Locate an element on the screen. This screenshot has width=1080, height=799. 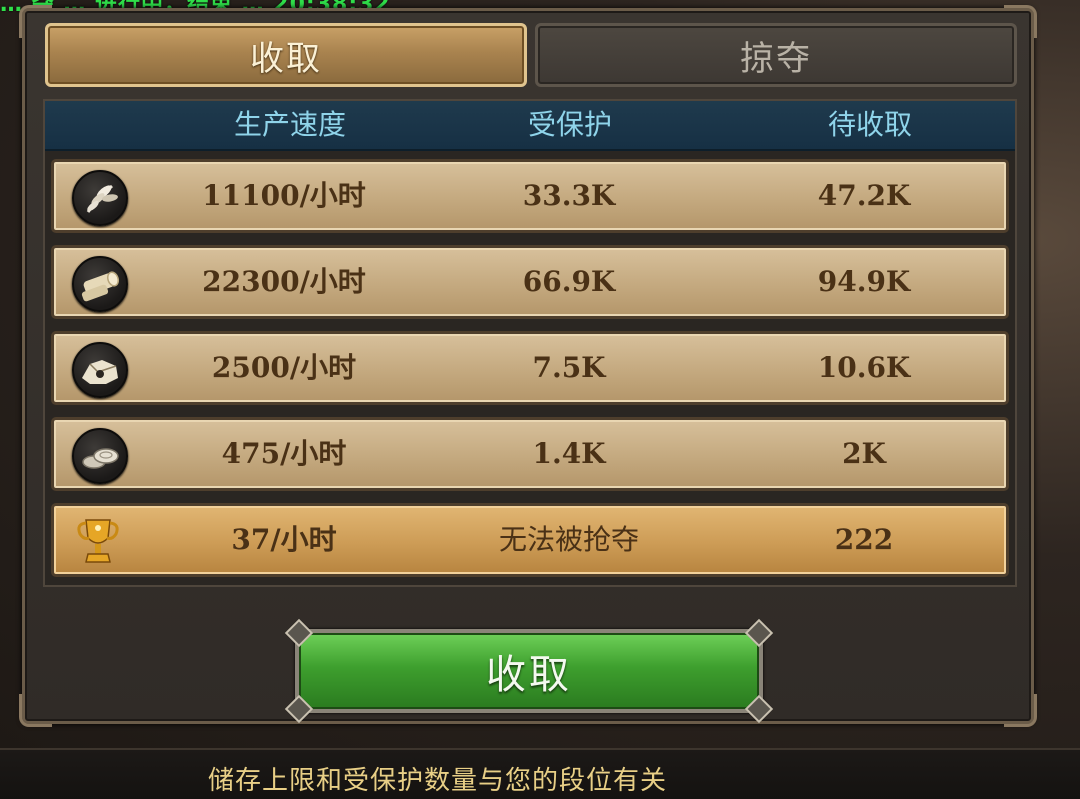
table-row: 2500/小时 7.5K 10.6K is located at coordinates (530, 368).